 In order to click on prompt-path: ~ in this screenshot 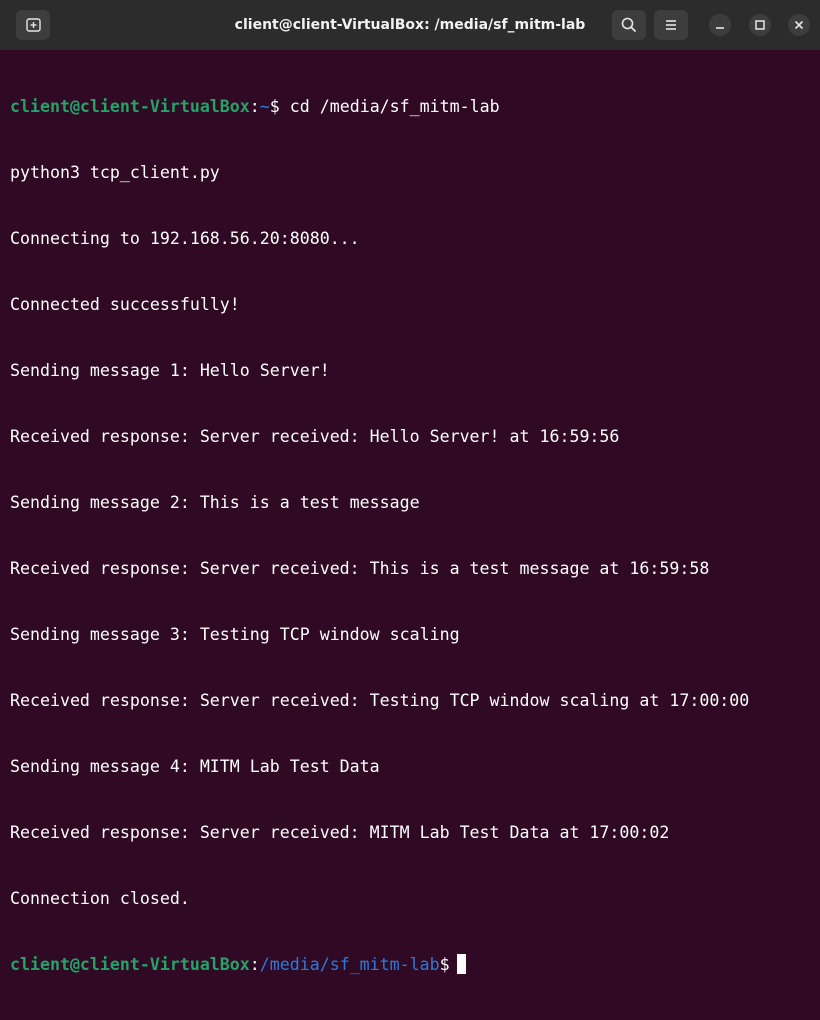, I will do `click(264, 106)`.